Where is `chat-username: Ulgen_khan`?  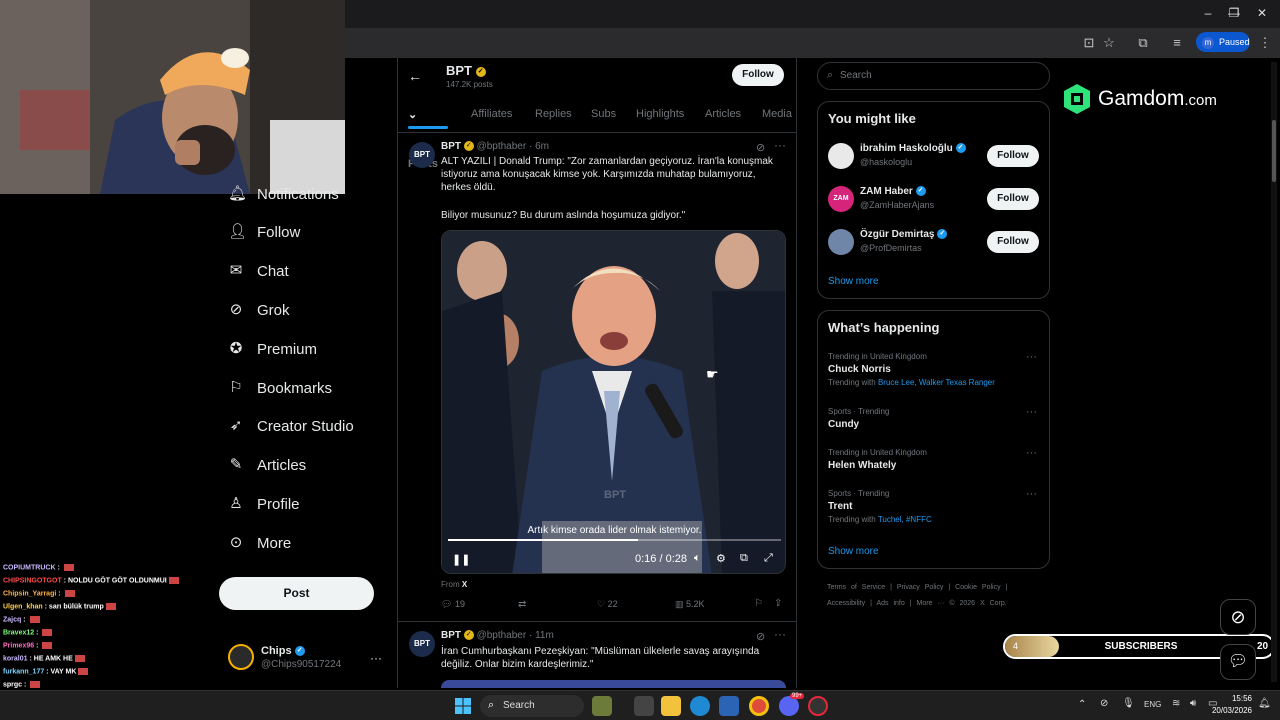 chat-username: Ulgen_khan is located at coordinates (23, 606).